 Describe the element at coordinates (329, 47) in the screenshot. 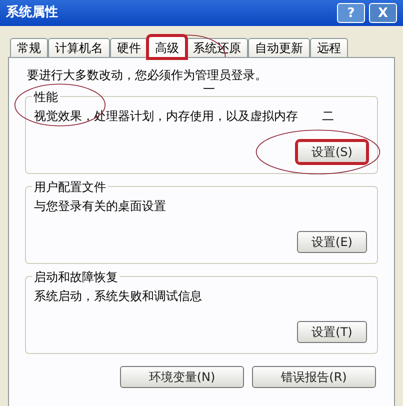

I see `tab: 远程` at that location.